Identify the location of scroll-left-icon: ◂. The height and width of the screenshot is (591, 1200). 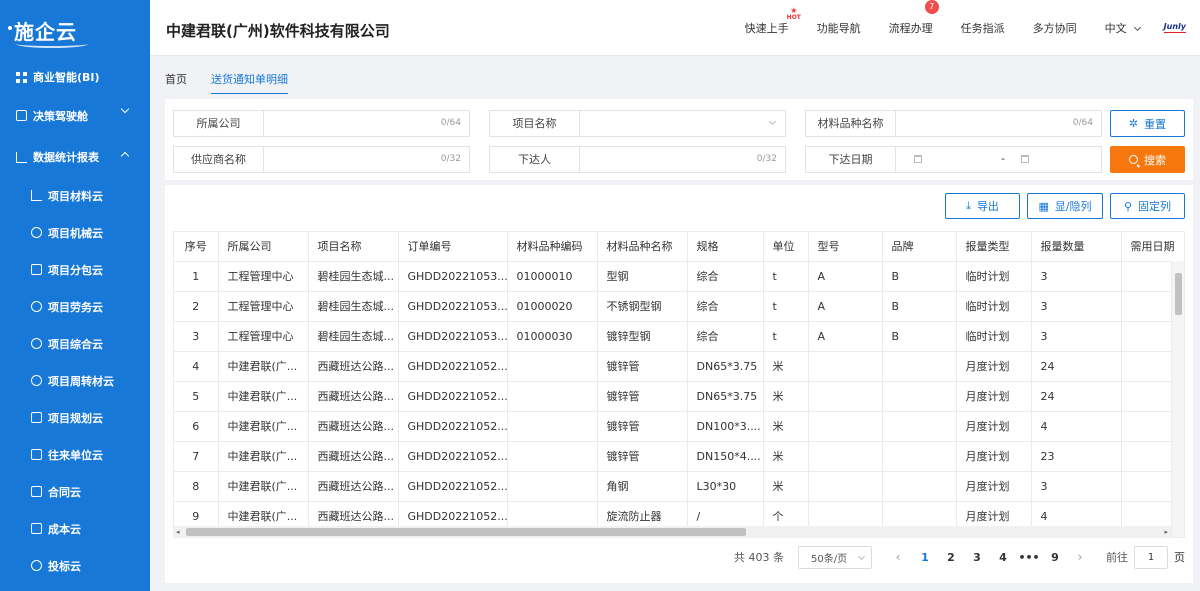
(178, 532).